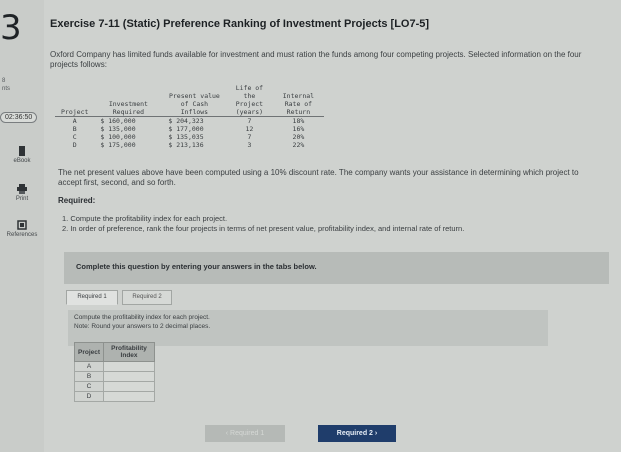 Image resolution: width=621 pixels, height=452 pixels. Describe the element at coordinates (298, 145) in the screenshot. I see `irr-cell: 22%` at that location.